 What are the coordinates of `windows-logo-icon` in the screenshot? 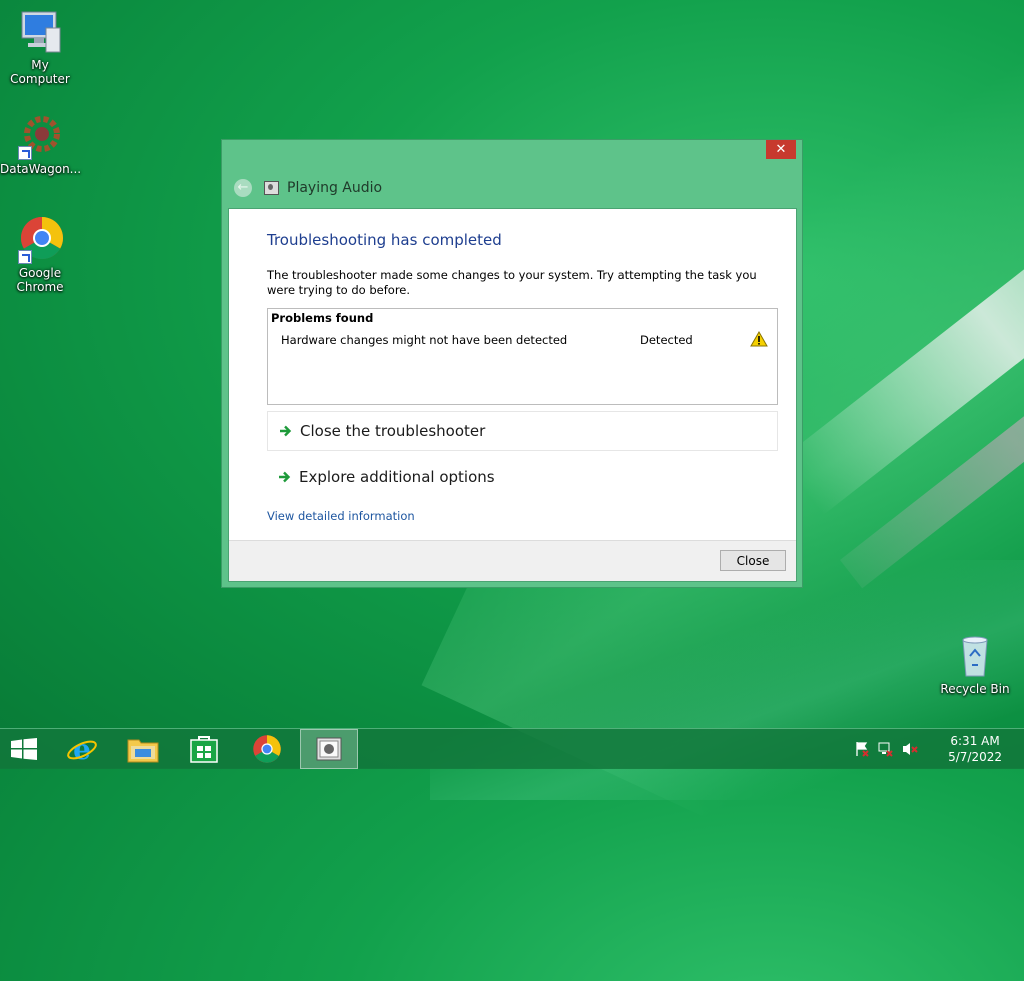 It's located at (24, 749).